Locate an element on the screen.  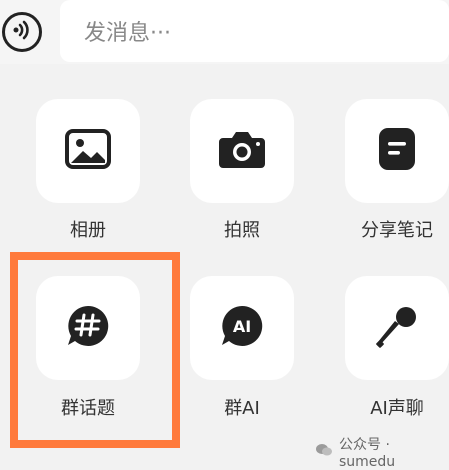
voice-input-button is located at coordinates (22, 32).